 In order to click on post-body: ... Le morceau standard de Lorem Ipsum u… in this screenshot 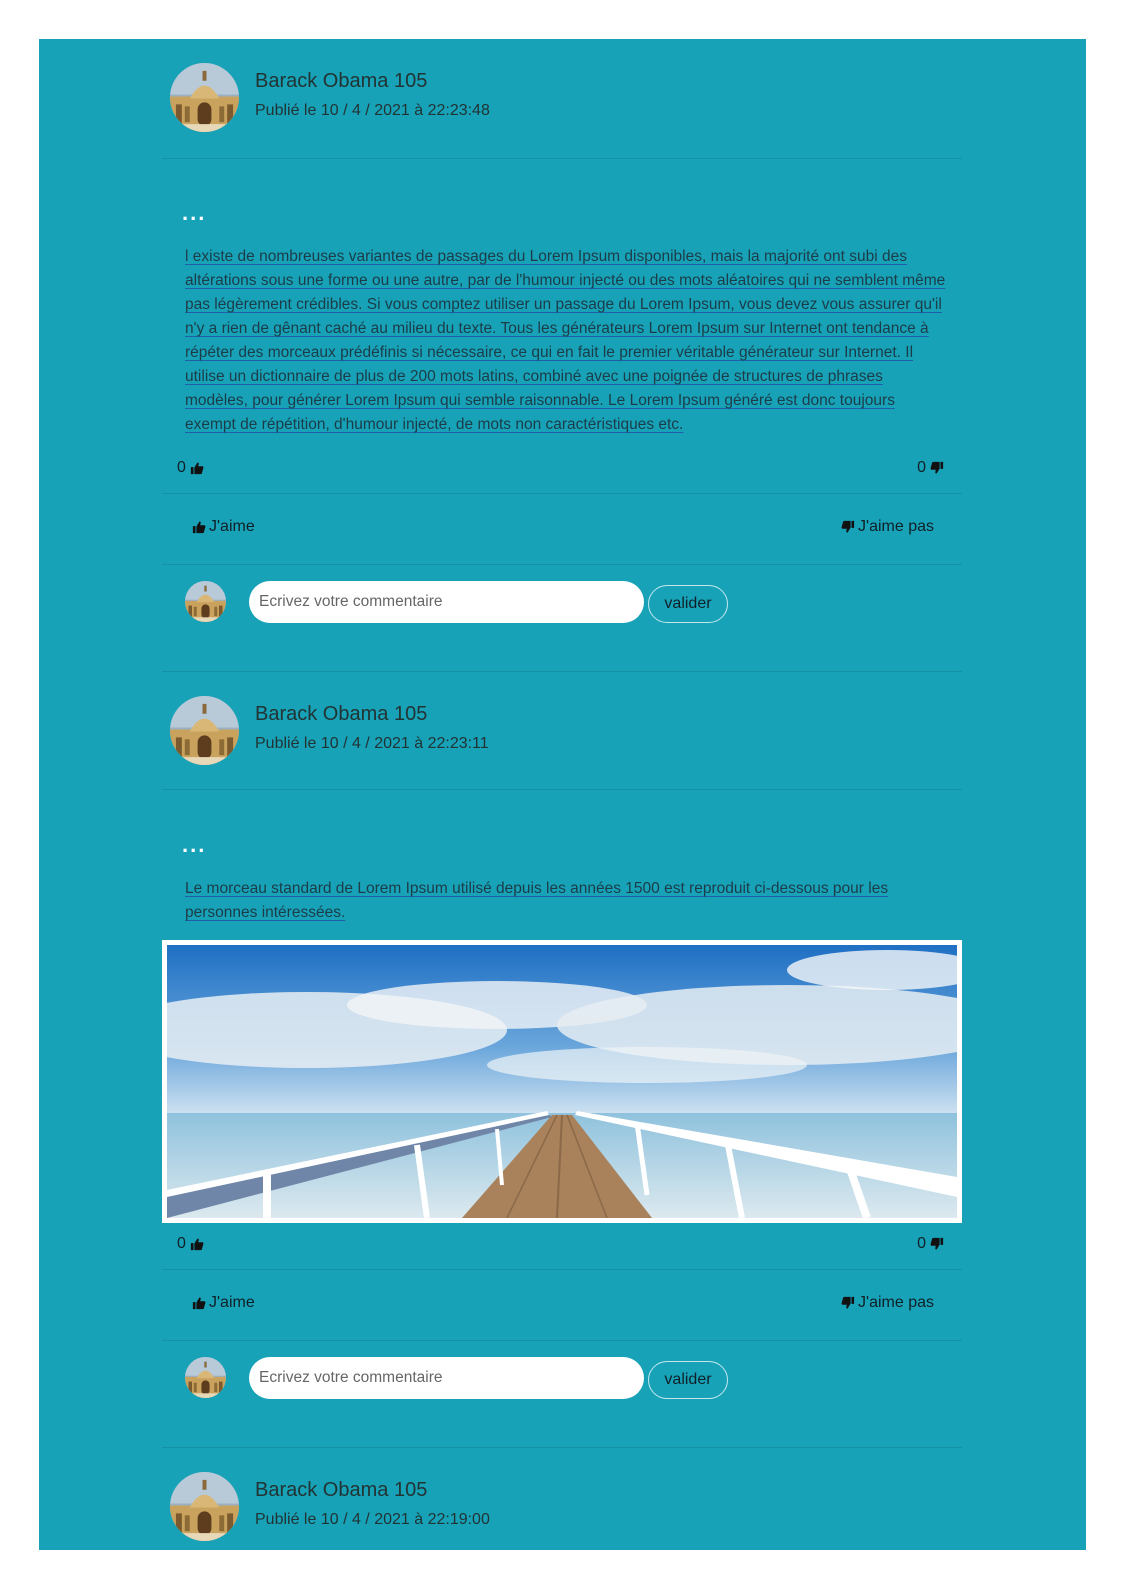, I will do `click(562, 865)`.